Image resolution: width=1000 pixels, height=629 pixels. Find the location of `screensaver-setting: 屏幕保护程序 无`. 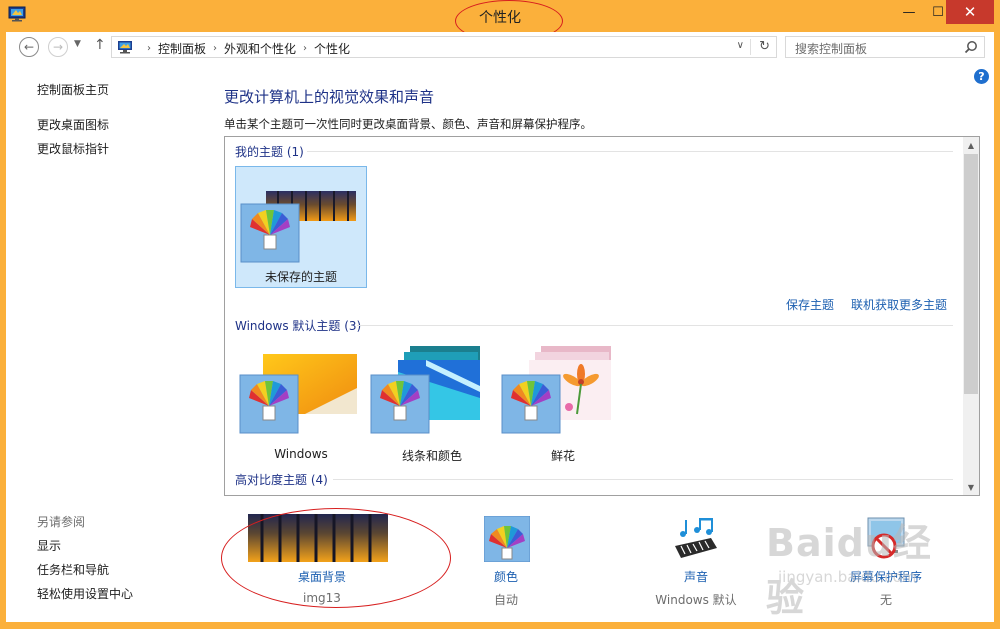

screensaver-setting: 屏幕保护程序 无 is located at coordinates (886, 562).